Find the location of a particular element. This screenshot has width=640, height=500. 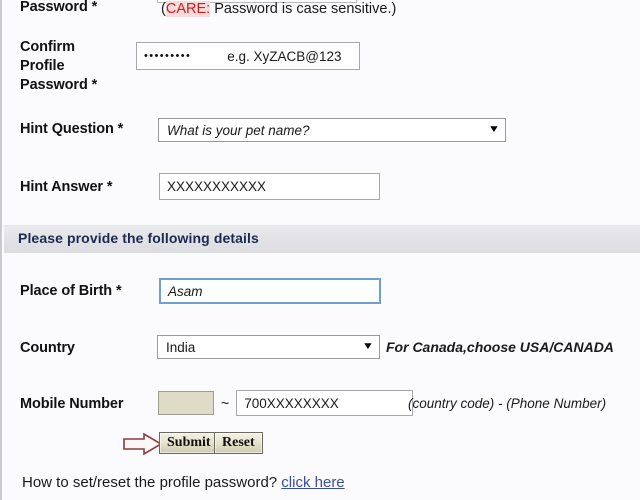

reset-button: Reset is located at coordinates (238, 443).